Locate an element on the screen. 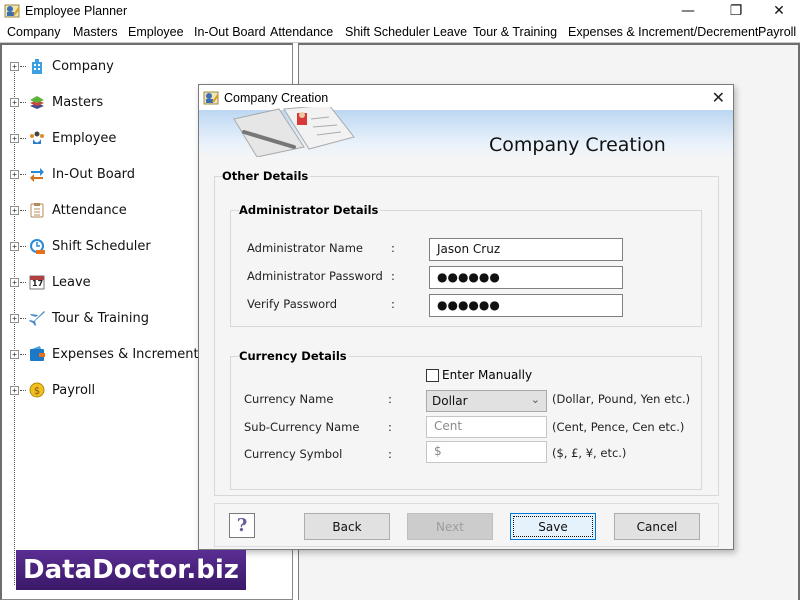  tree-item-leave: + 17 Leave is located at coordinates (50, 282).